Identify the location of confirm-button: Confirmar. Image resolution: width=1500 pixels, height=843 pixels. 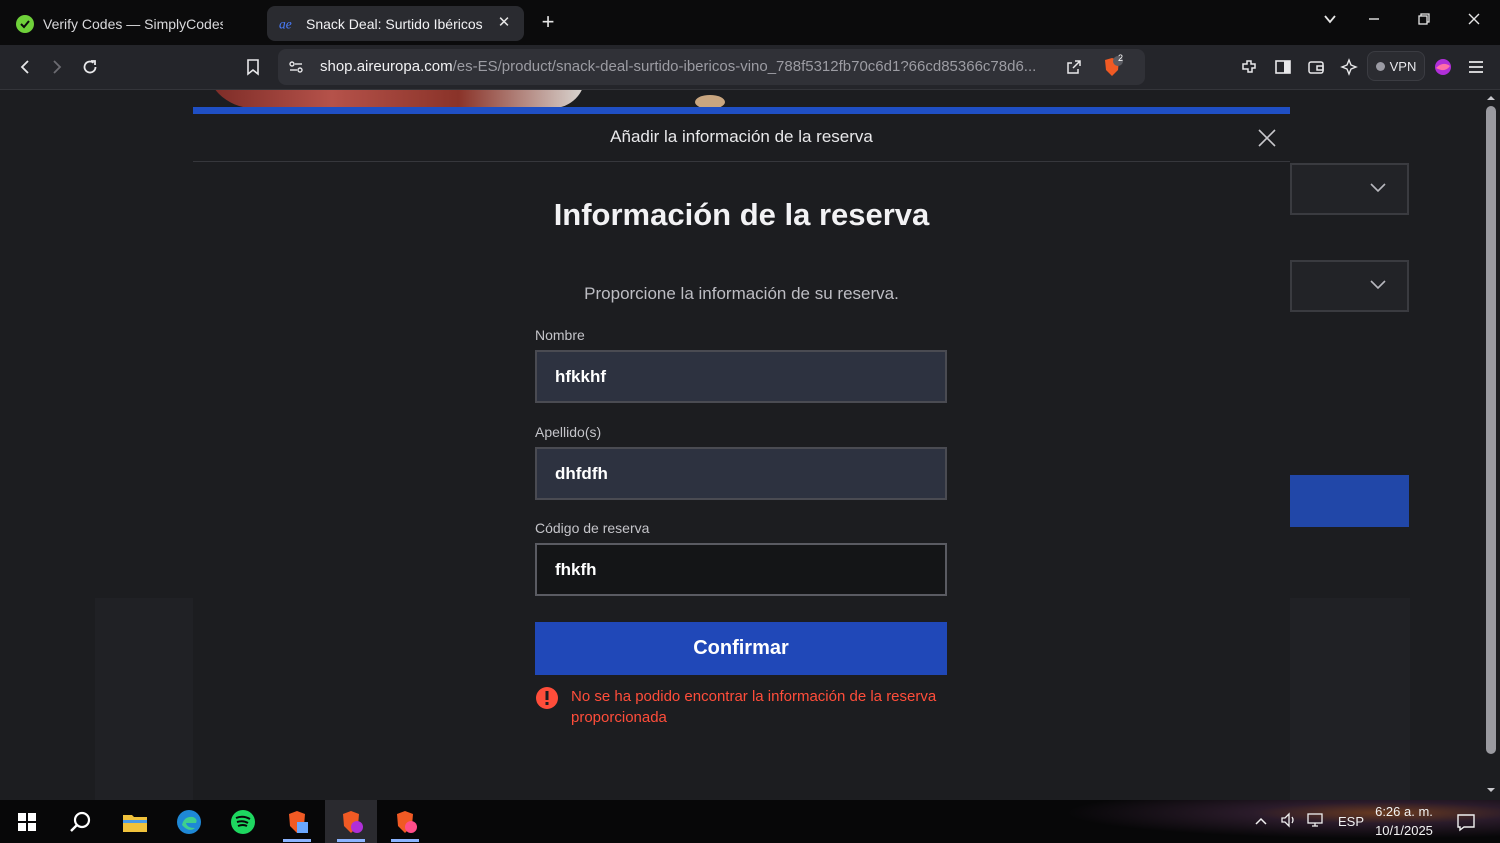
(741, 648).